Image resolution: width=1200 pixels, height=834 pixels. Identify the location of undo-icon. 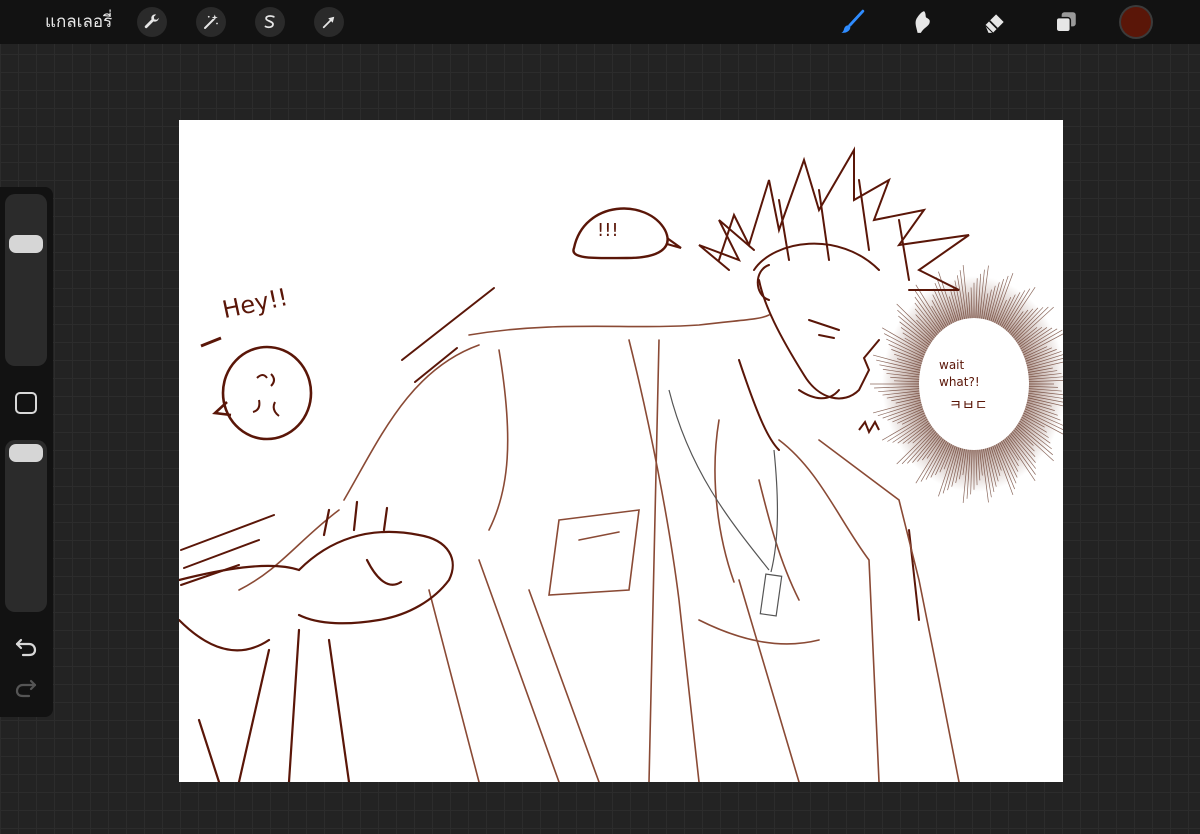
(26, 646).